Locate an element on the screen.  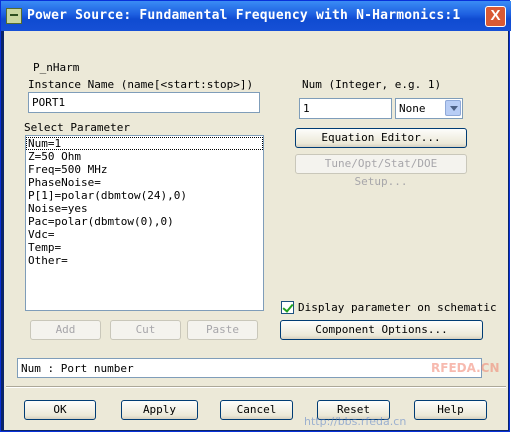
list-item: P[1]=polar(dbmtow(24),0) is located at coordinates (144, 195).